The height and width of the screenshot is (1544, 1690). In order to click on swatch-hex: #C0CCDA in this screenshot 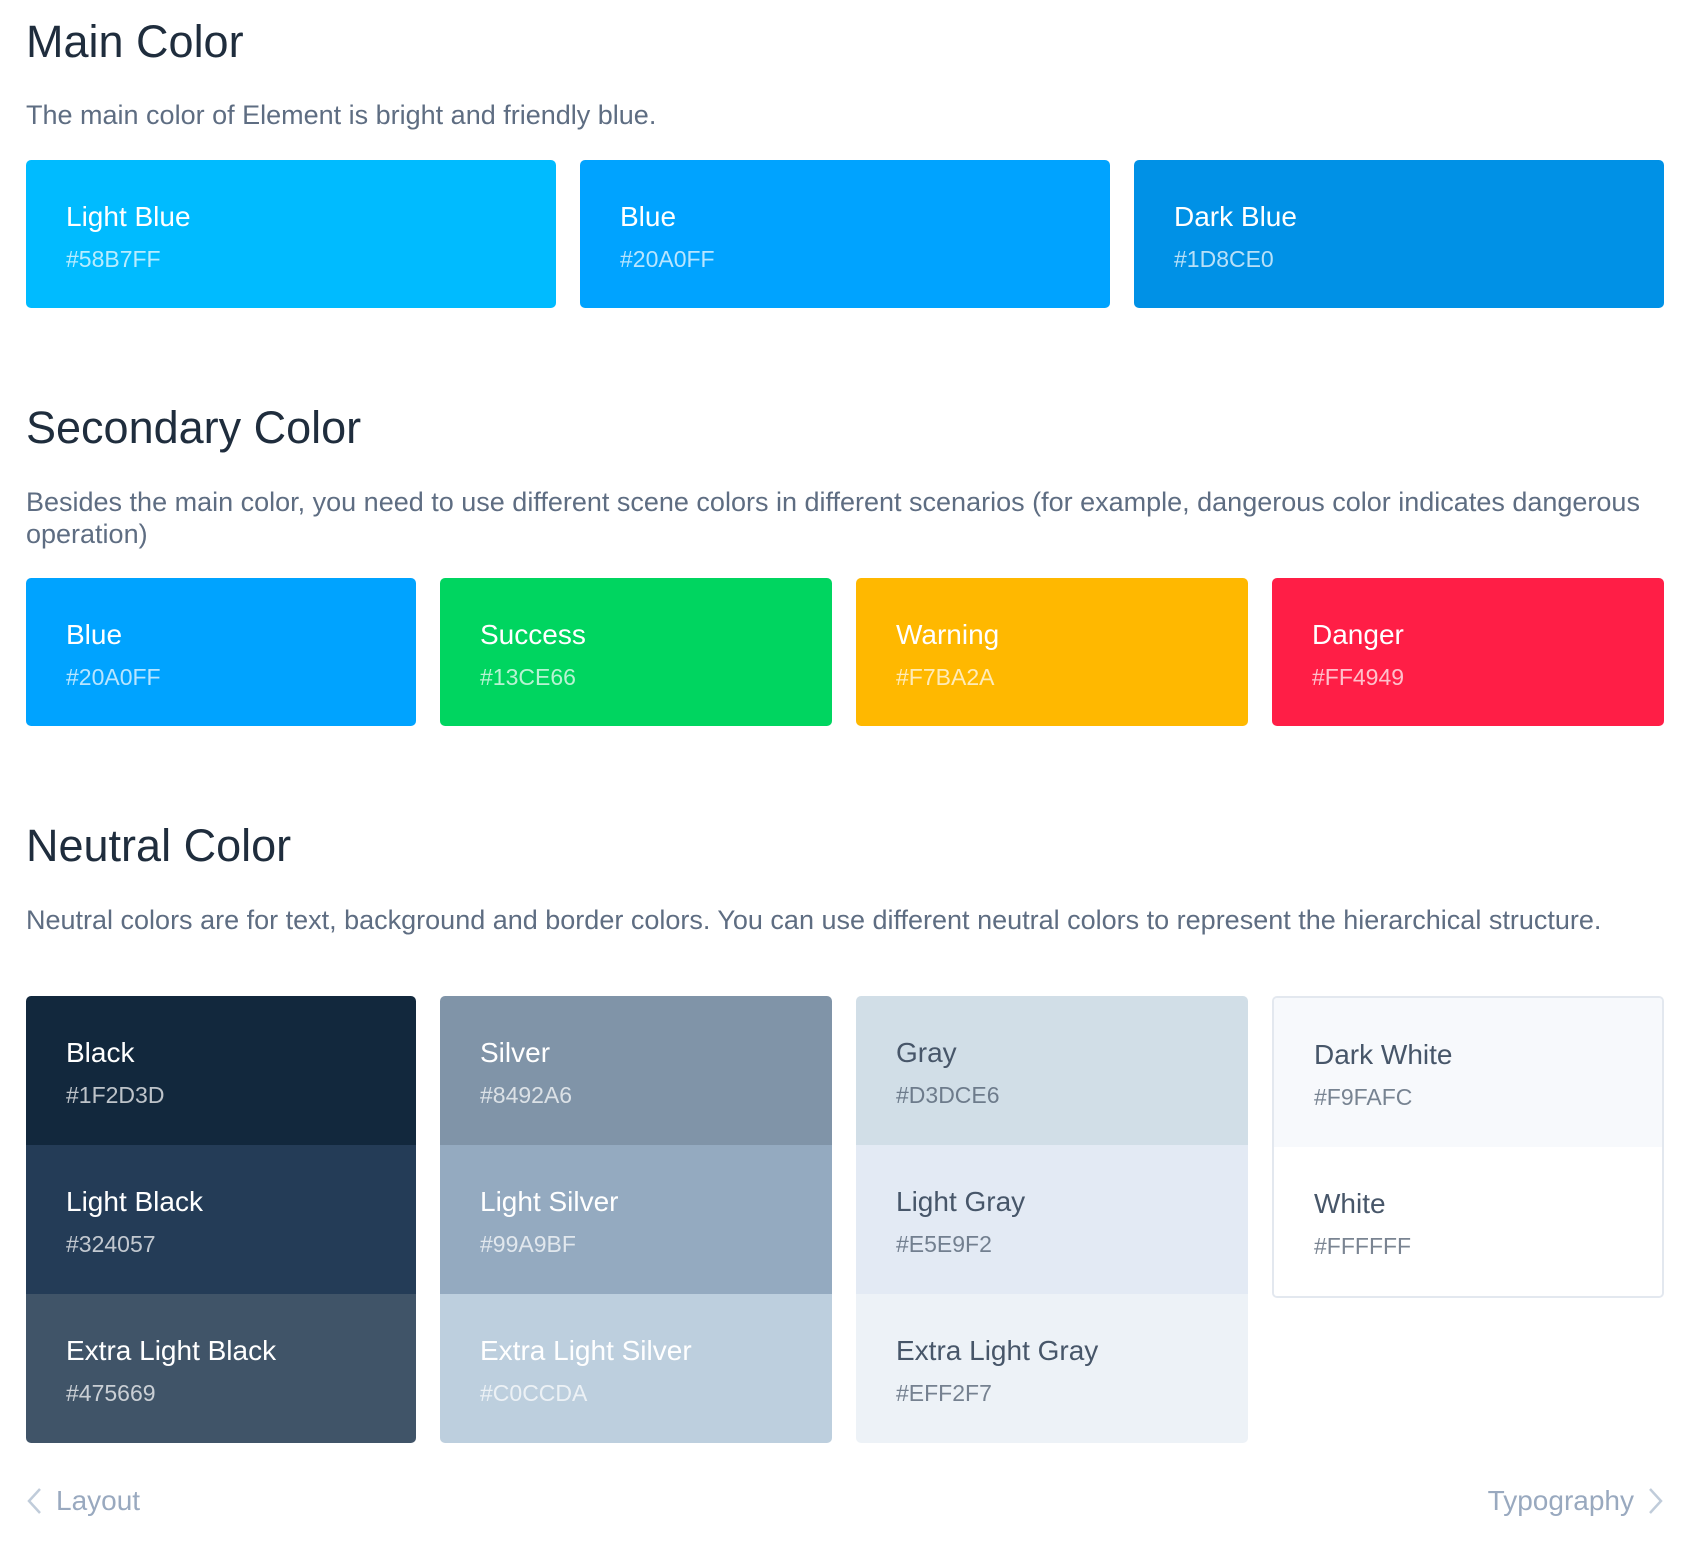, I will do `click(534, 1393)`.